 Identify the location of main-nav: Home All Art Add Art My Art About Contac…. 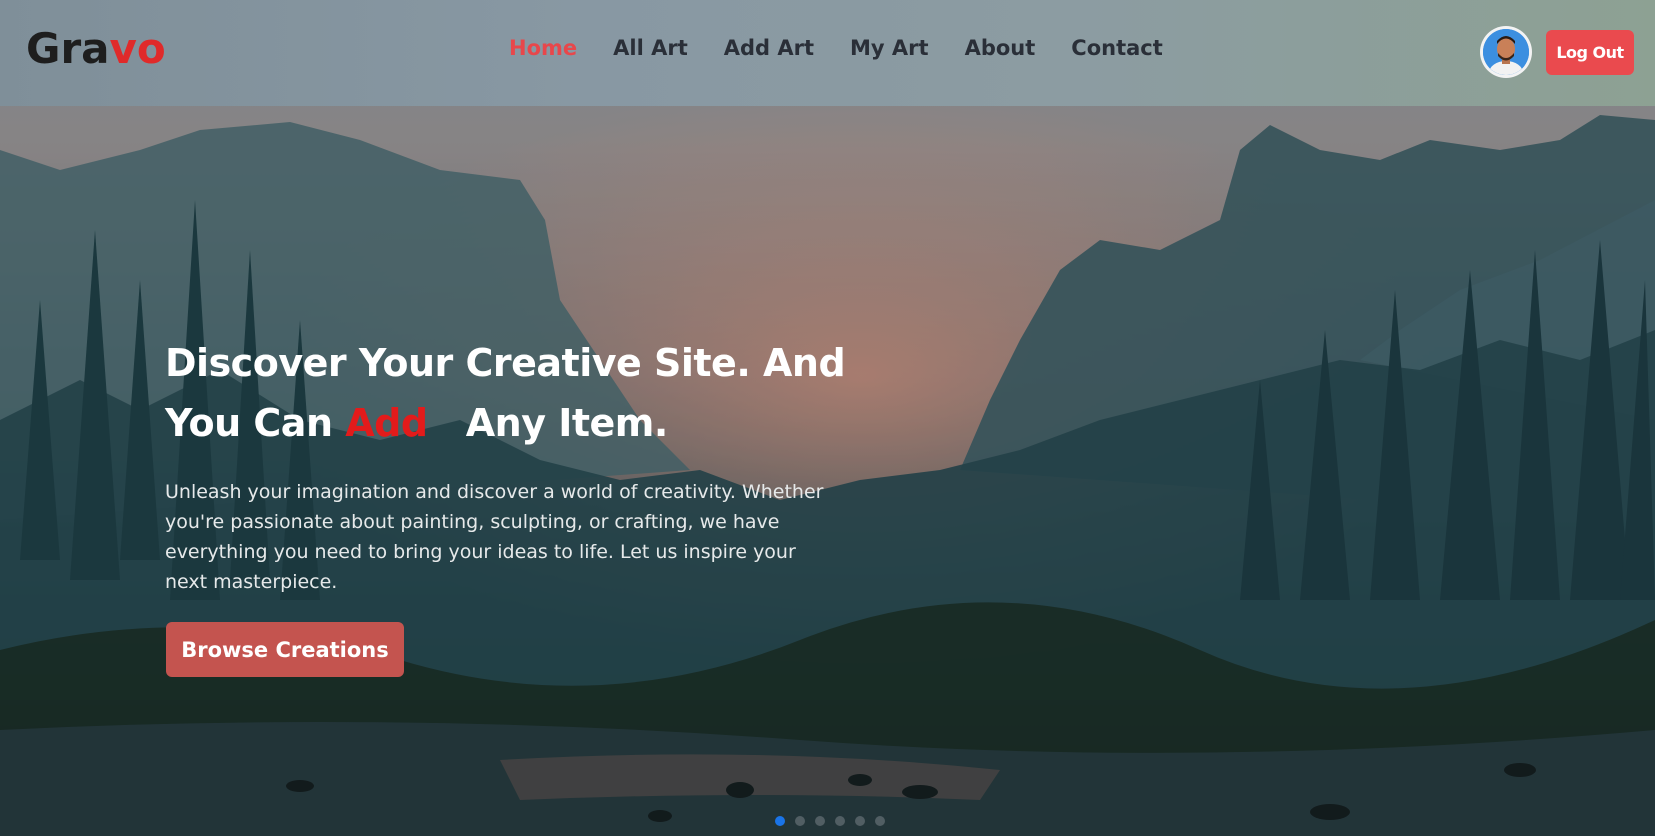
(854, 48).